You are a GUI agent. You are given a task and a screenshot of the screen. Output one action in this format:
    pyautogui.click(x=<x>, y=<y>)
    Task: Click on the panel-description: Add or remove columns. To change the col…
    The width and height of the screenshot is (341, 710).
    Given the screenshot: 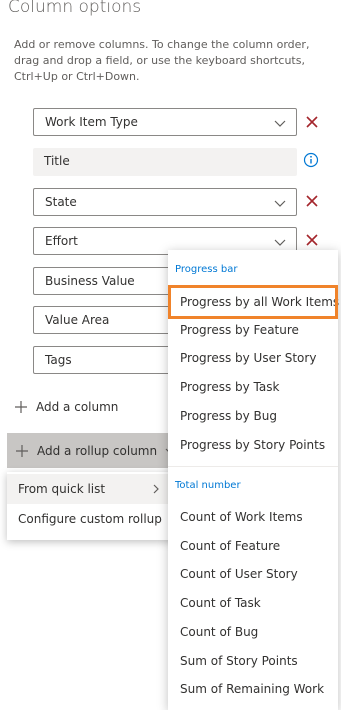 What is the action you would take?
    pyautogui.click(x=162, y=60)
    